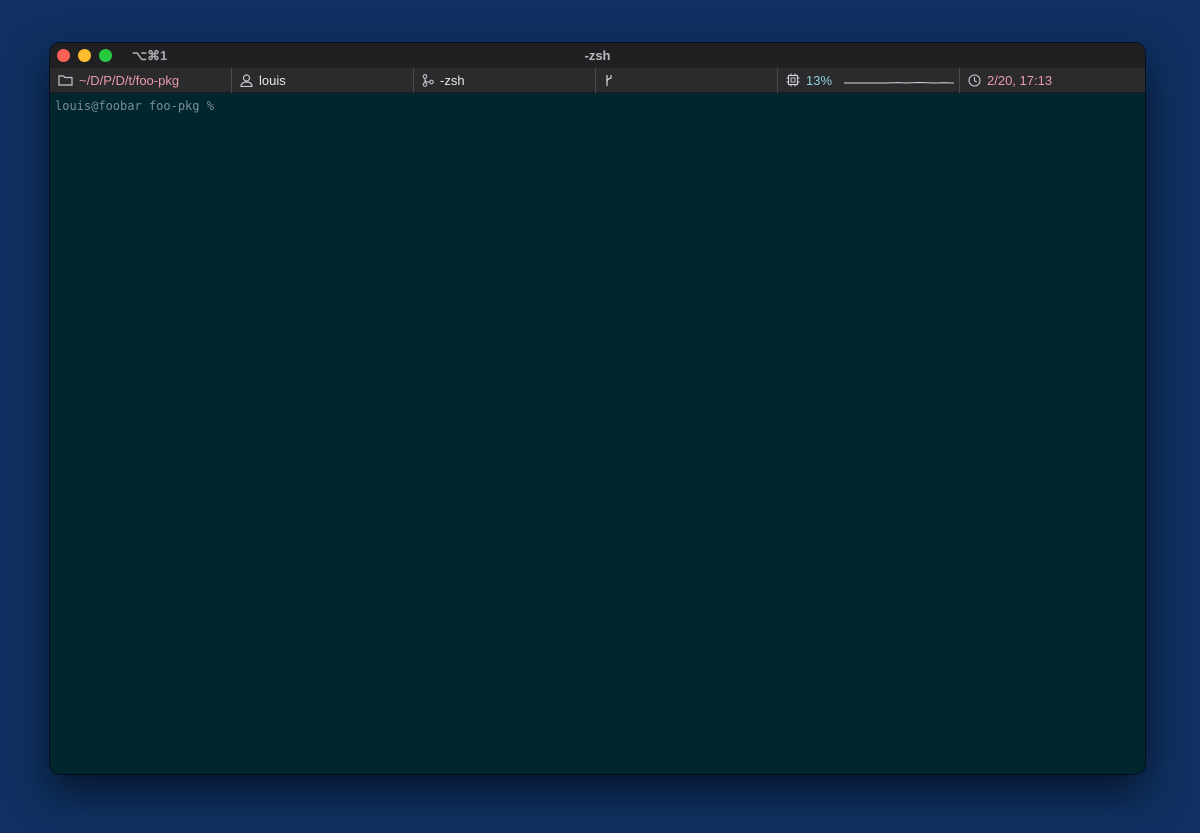 This screenshot has width=1200, height=833. I want to click on window-shortcut: ⌥⌘1, so click(150, 55).